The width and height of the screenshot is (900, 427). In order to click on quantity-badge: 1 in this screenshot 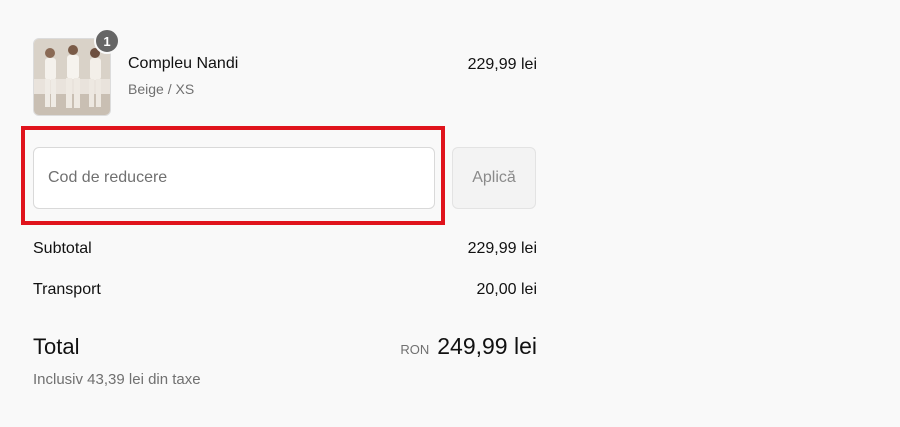, I will do `click(107, 41)`.